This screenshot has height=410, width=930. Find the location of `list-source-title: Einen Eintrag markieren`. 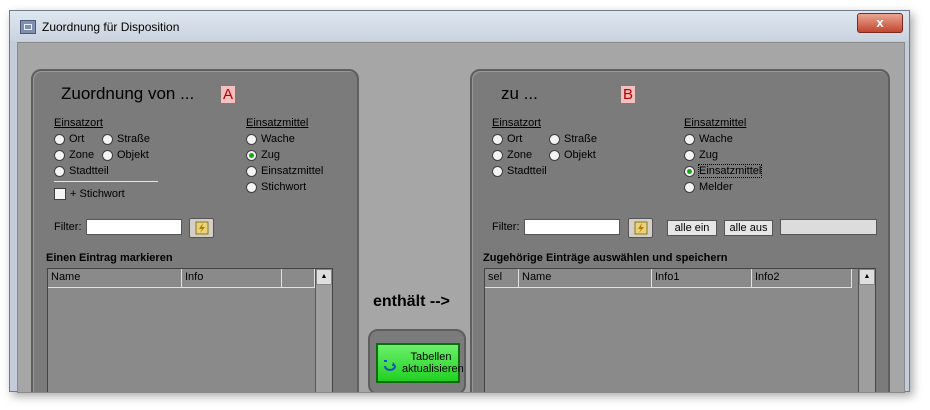

list-source-title: Einen Eintrag markieren is located at coordinates (109, 258).